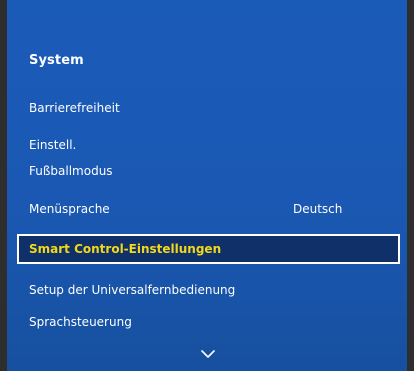  What do you see at coordinates (207, 171) in the screenshot?
I see `menu-item-fussballmodus: Fußballmodus` at bounding box center [207, 171].